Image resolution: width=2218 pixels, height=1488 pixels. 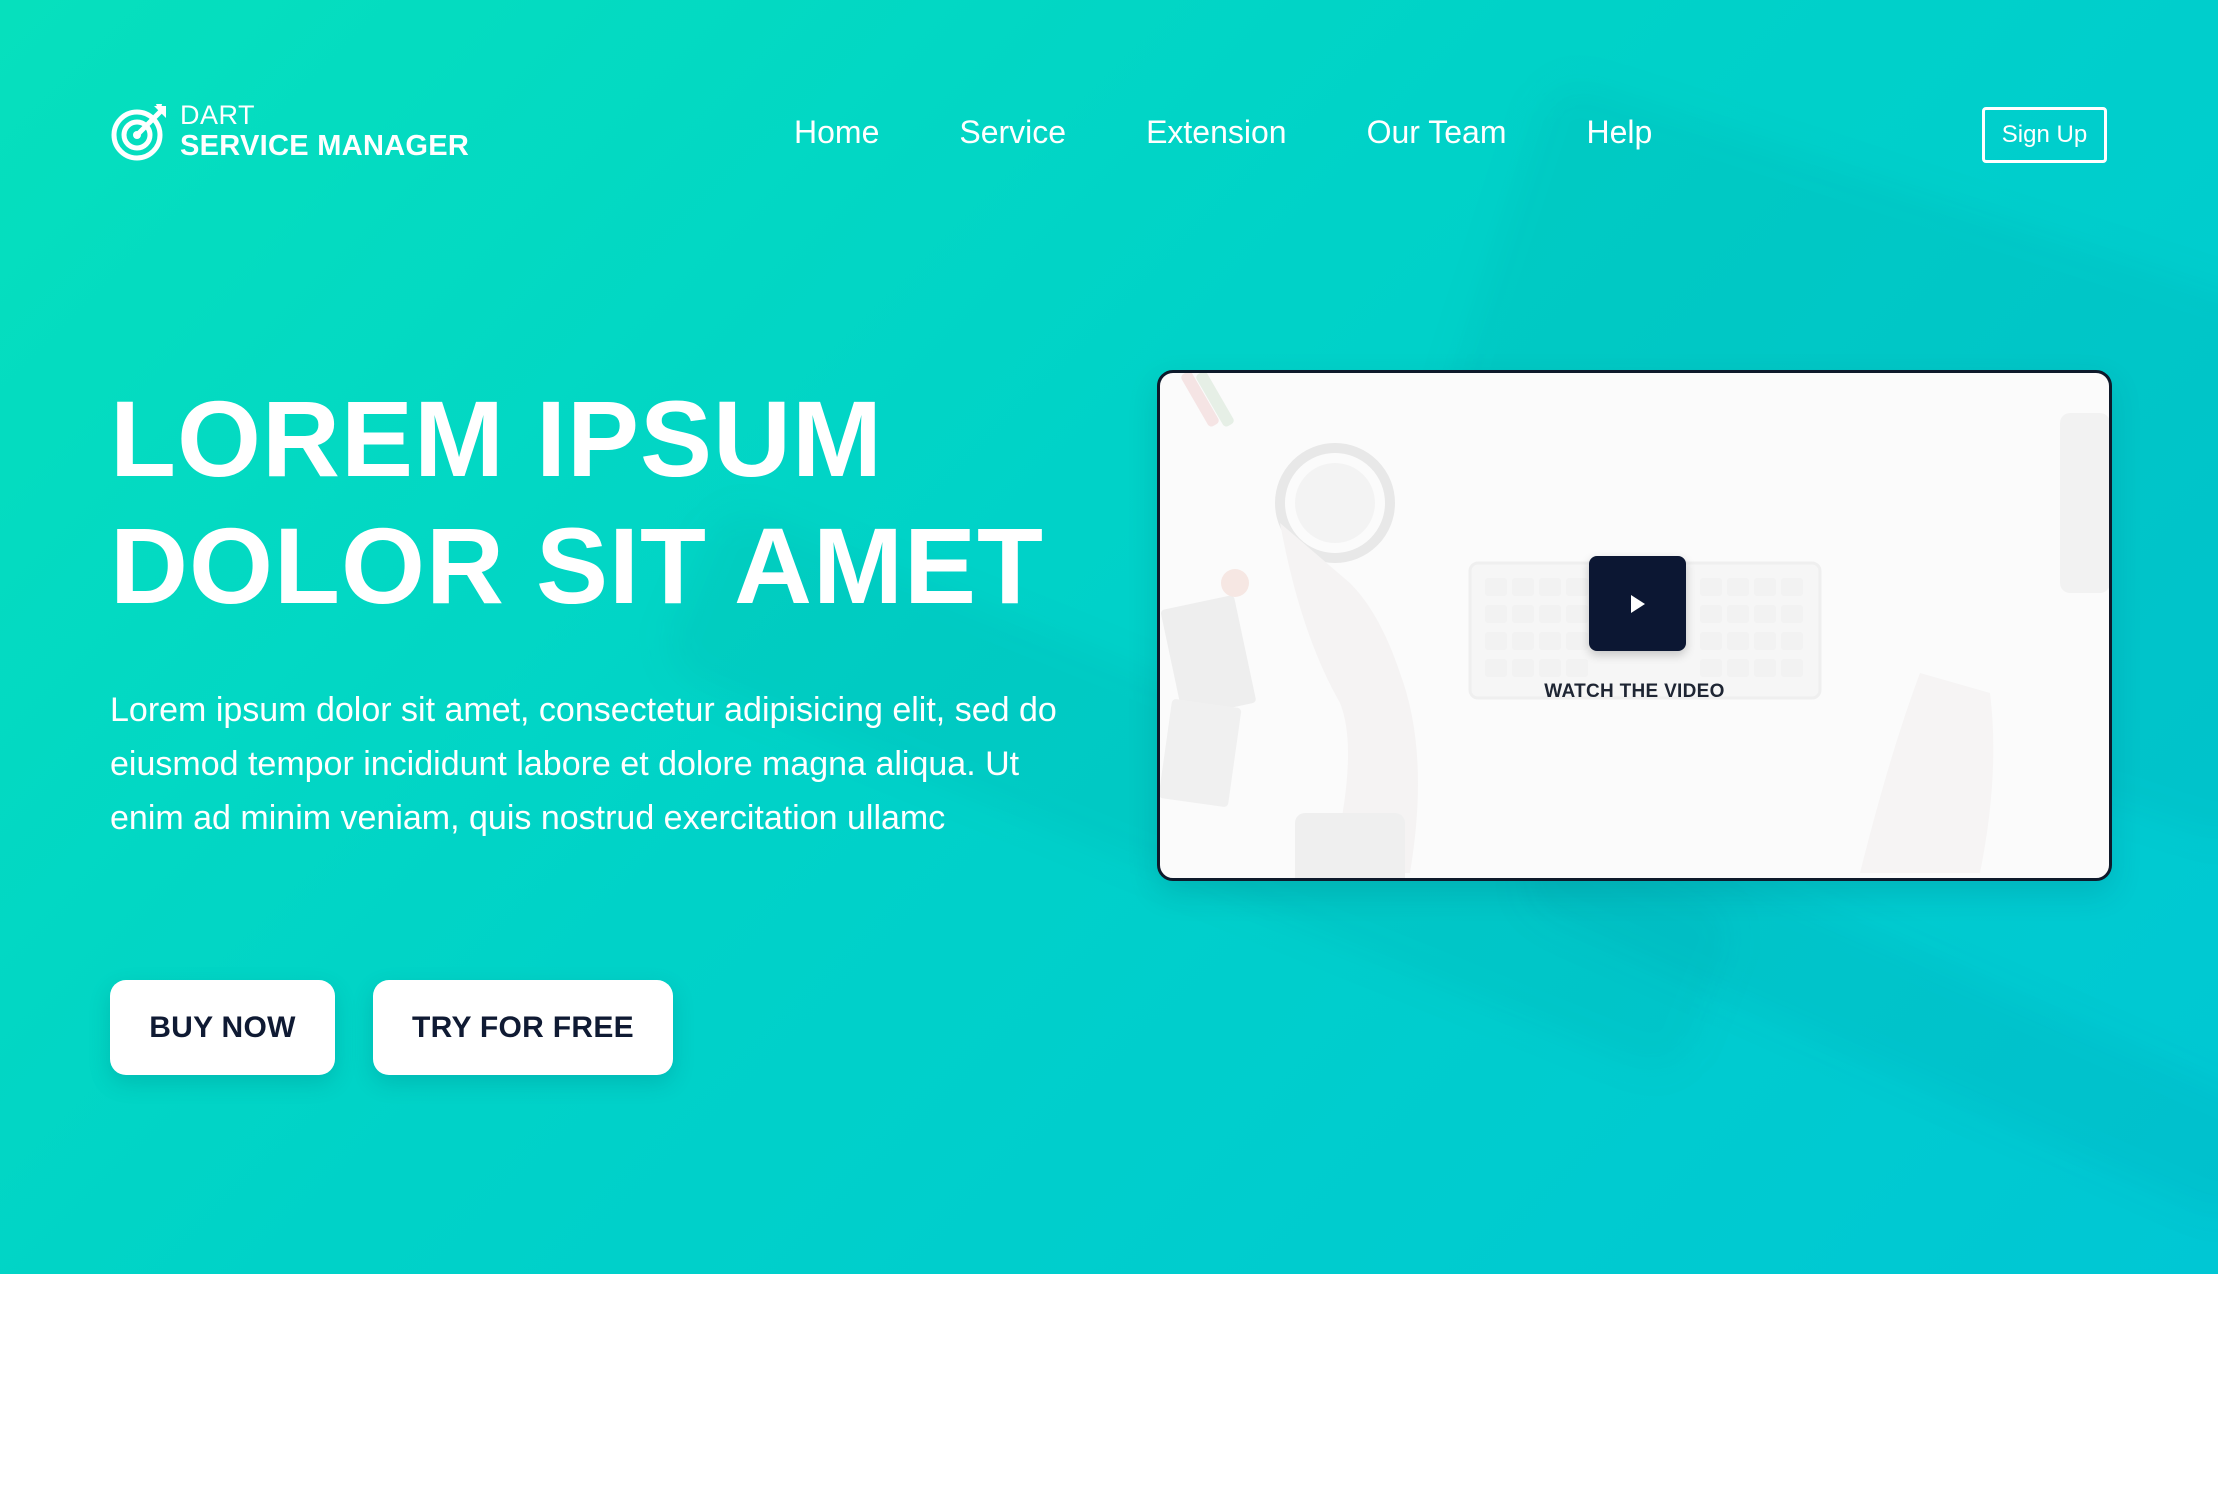 I want to click on headline-line1: LOREM IPSUM, so click(x=497, y=438).